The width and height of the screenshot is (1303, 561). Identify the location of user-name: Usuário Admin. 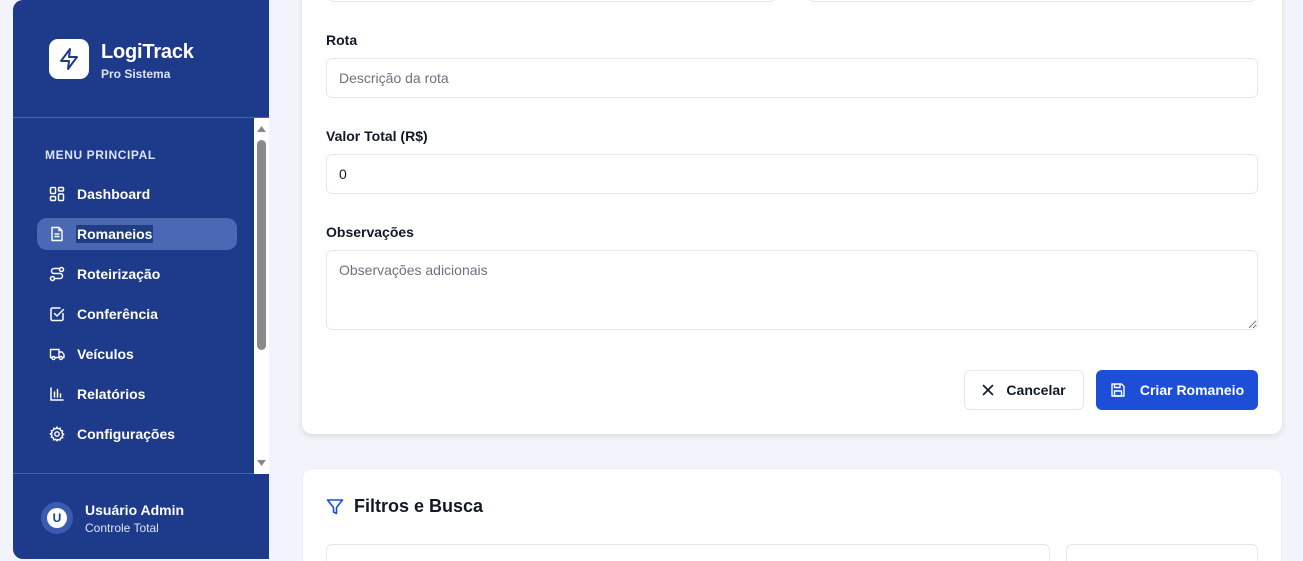
(135, 510).